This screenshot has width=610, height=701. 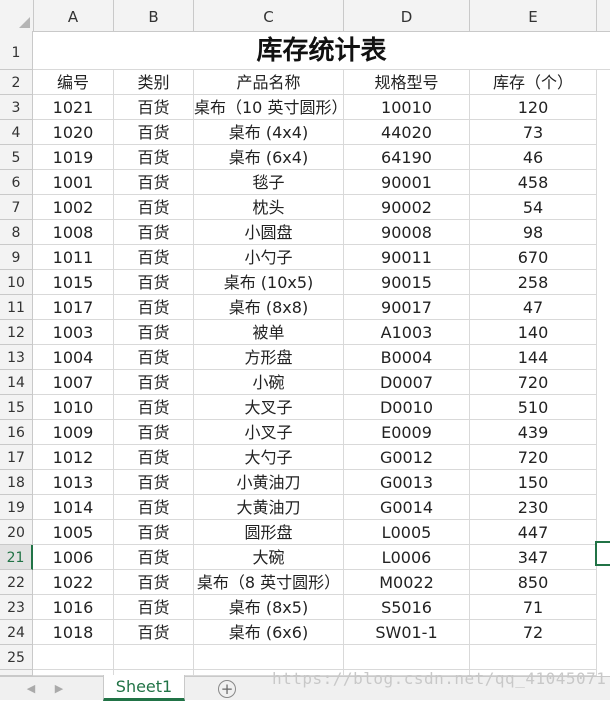 What do you see at coordinates (73, 132) in the screenshot?
I see `cell-a4: 1020` at bounding box center [73, 132].